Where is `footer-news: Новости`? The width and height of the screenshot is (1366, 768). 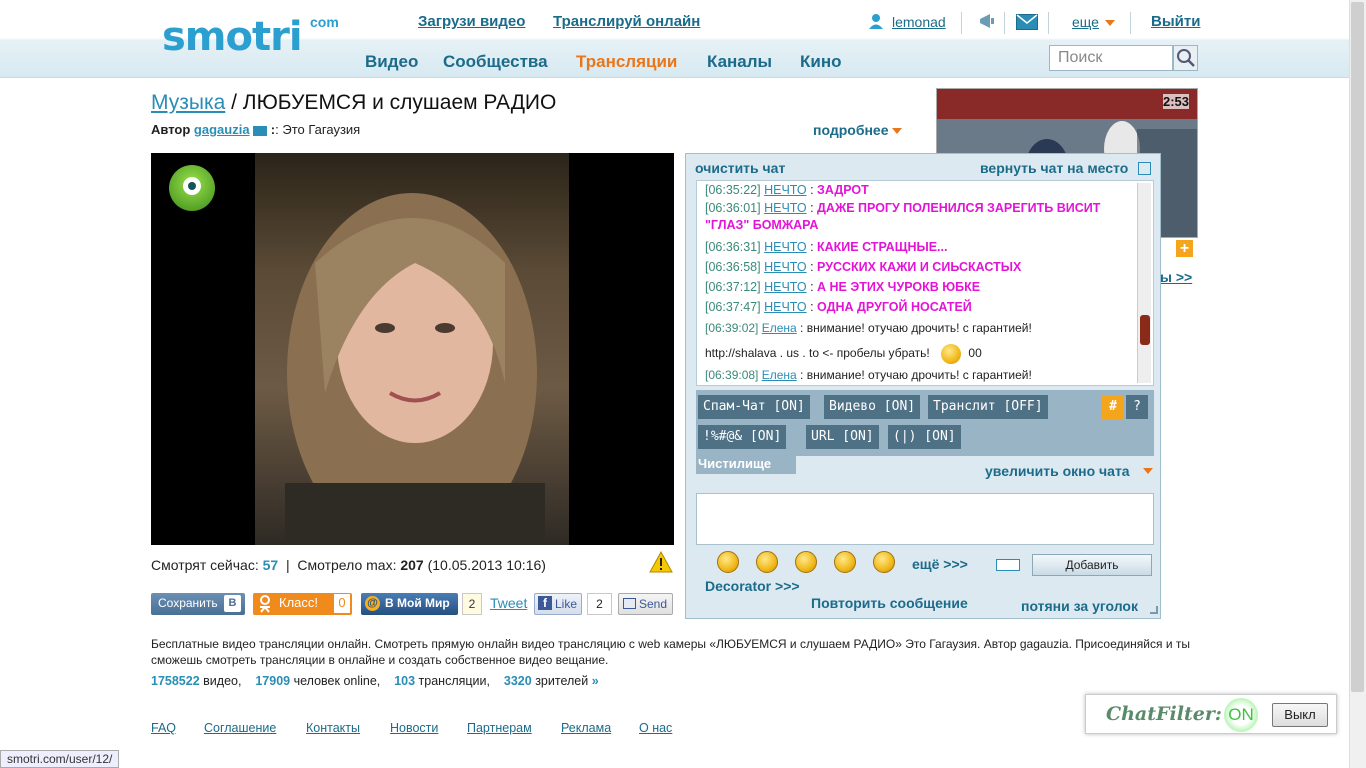 footer-news: Новости is located at coordinates (414, 728).